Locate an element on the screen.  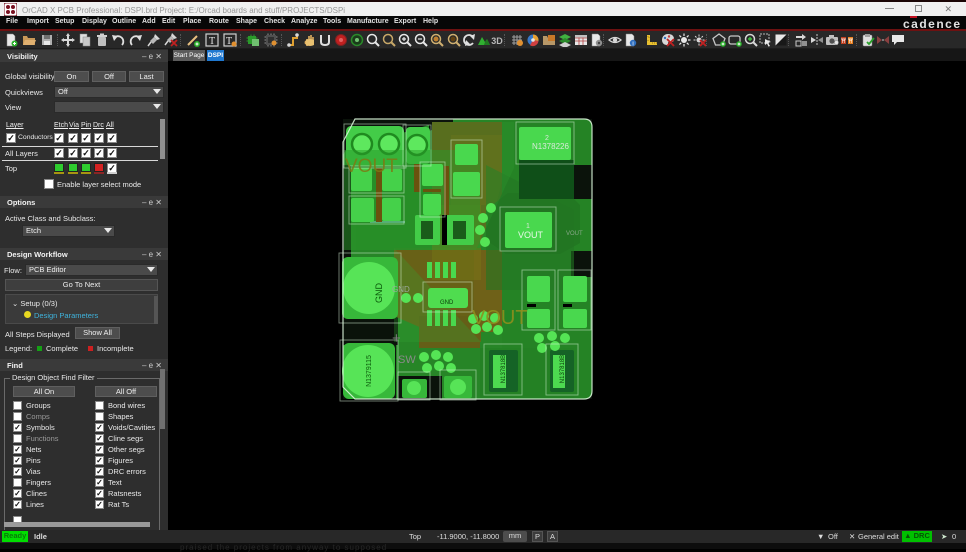
svg-text: N1379115 is located at coordinates (369, 371).